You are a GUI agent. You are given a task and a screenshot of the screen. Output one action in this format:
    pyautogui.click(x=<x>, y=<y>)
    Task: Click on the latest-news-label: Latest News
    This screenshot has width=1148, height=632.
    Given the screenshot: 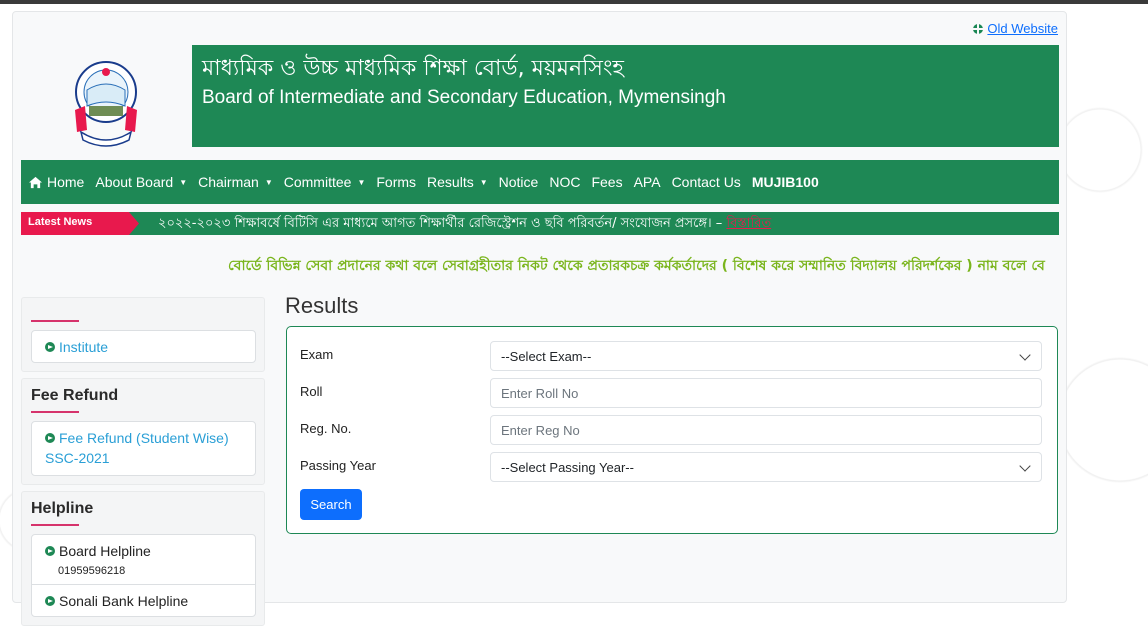 What is the action you would take?
    pyautogui.click(x=80, y=223)
    